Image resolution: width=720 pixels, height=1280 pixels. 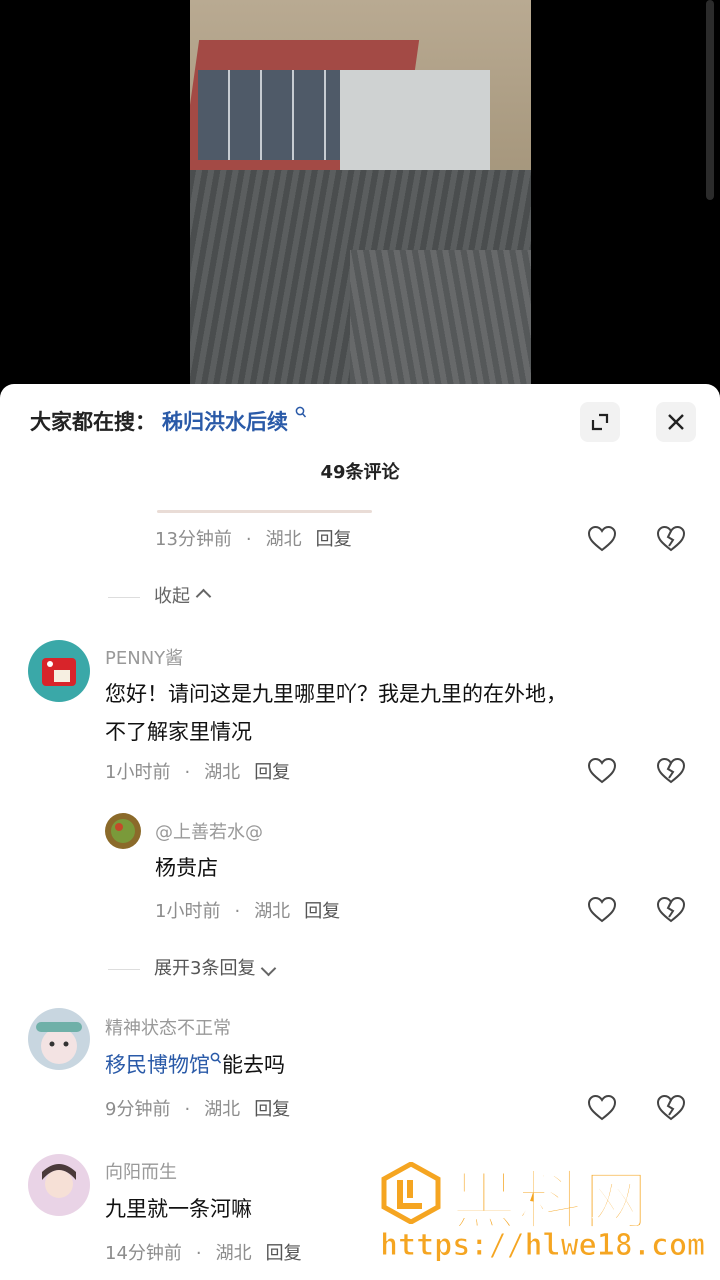 I want to click on collapse-replies: 收起, so click(x=160, y=595).